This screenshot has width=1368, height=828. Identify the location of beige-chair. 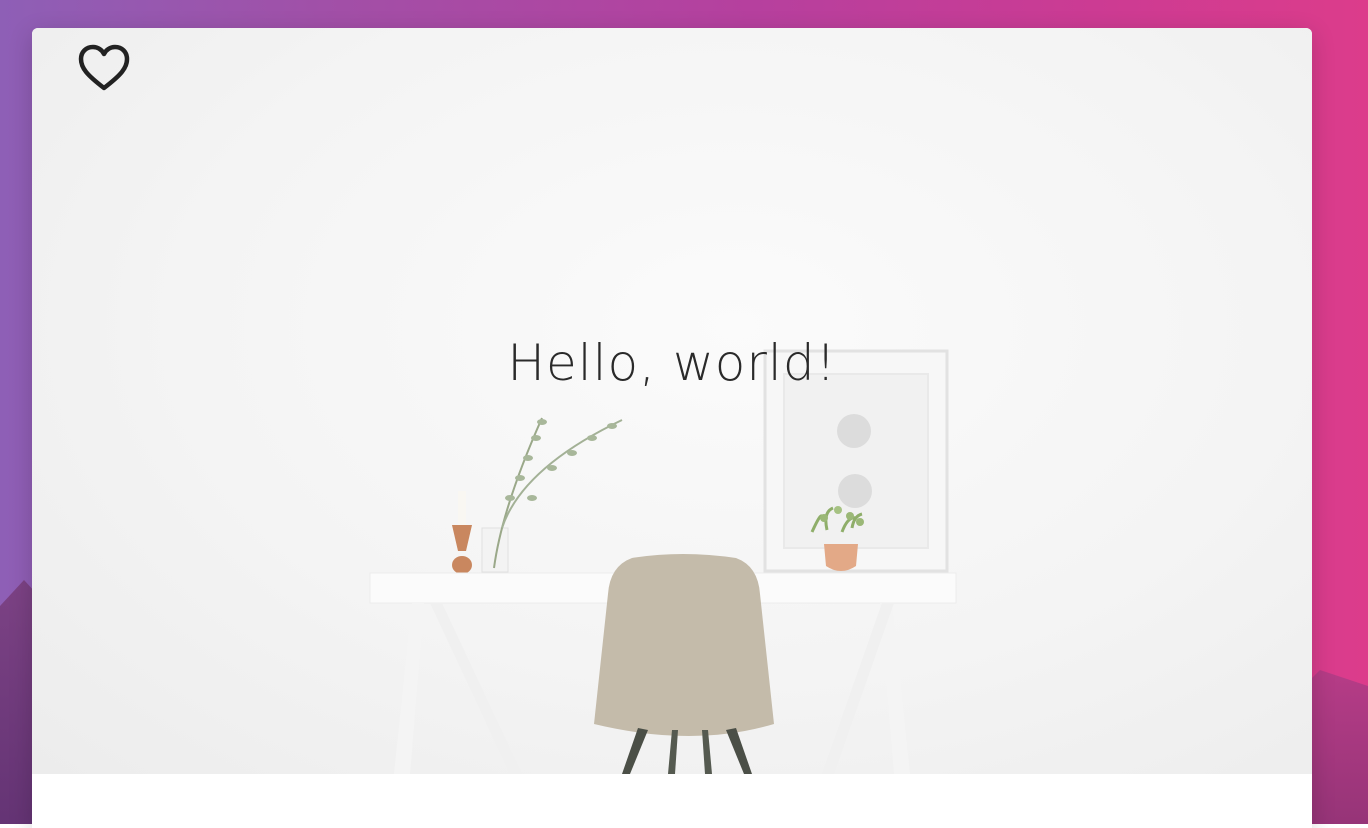
(684, 664).